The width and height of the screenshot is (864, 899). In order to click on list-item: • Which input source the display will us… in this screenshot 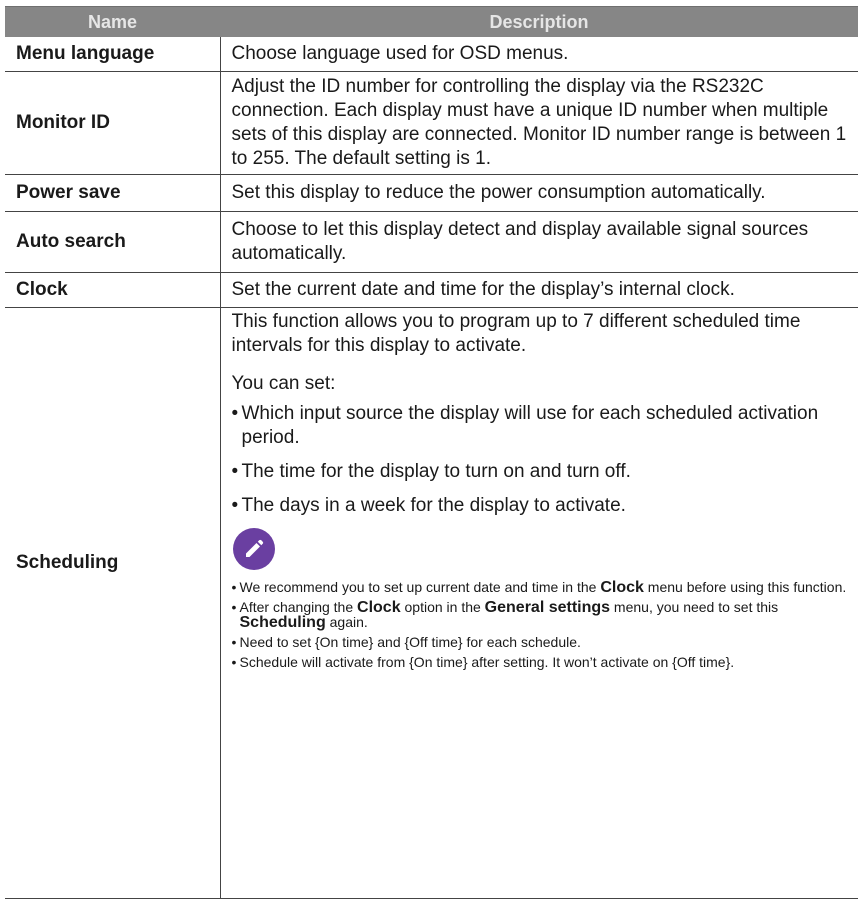, I will do `click(542, 426)`.